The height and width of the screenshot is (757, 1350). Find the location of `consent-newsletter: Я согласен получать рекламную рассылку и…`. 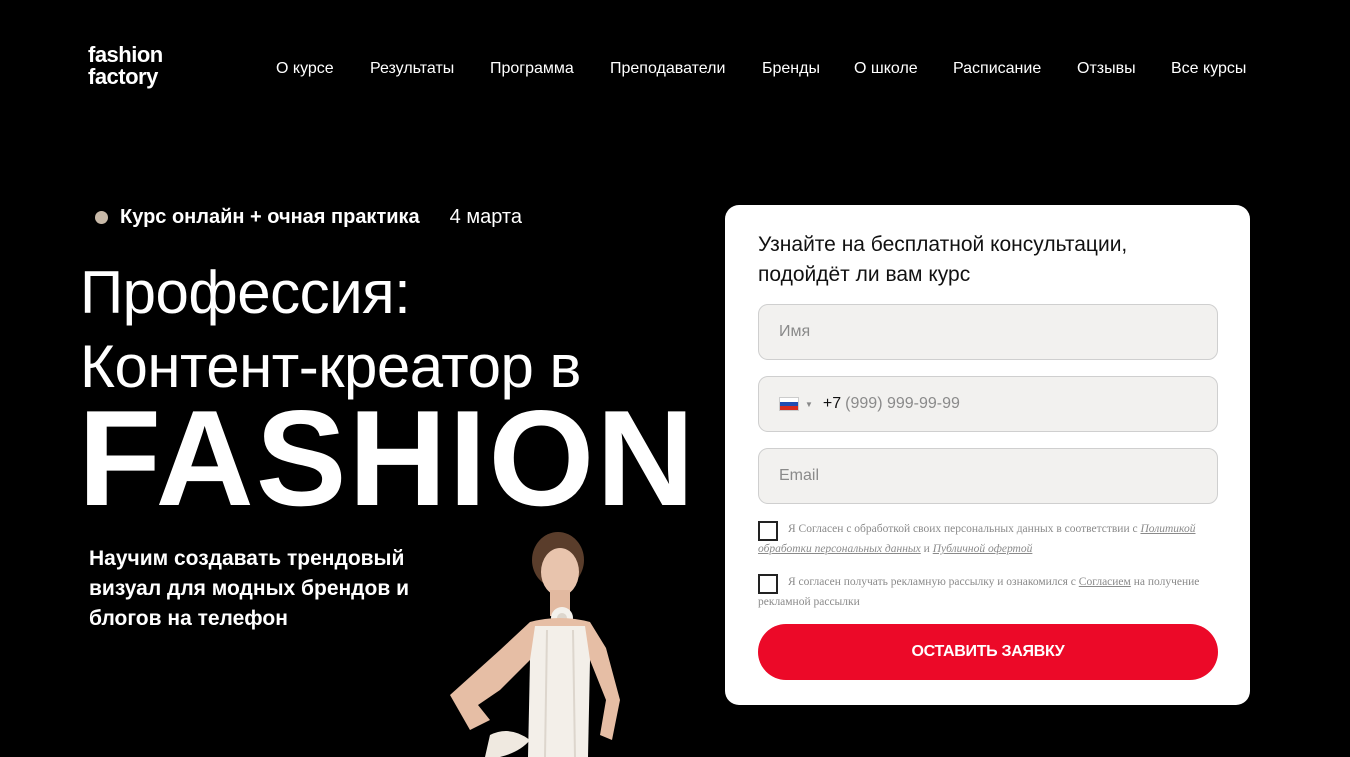

consent-newsletter: Я согласен получать рекламную рассылку и… is located at coordinates (990, 592).